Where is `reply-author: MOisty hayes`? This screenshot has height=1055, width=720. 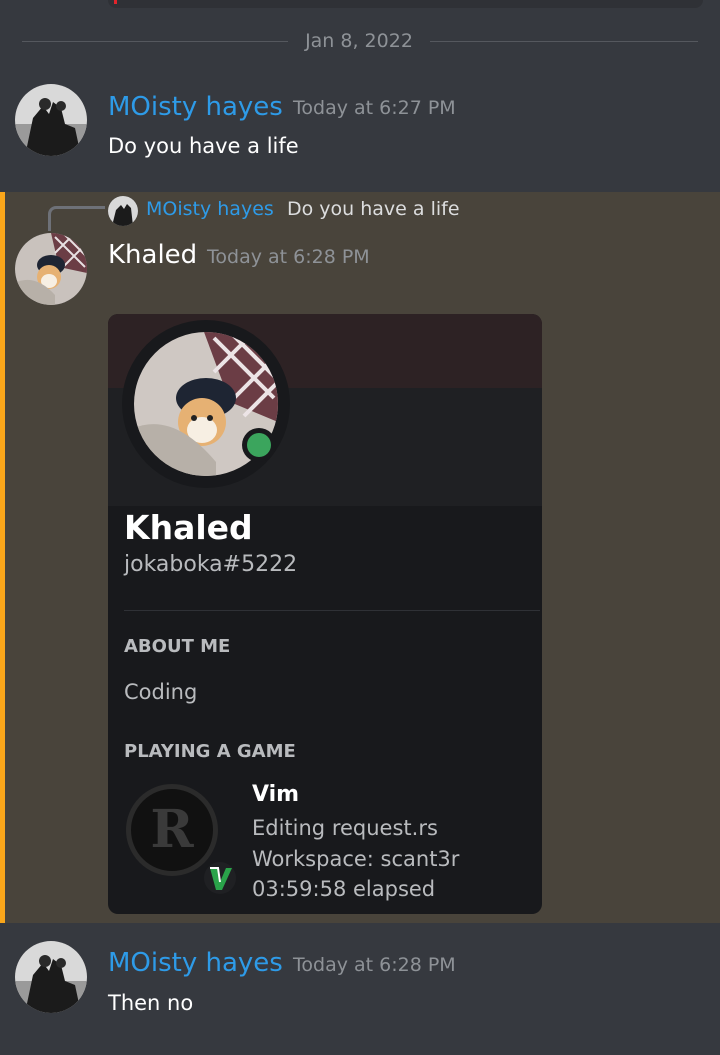 reply-author: MOisty hayes is located at coordinates (210, 209).